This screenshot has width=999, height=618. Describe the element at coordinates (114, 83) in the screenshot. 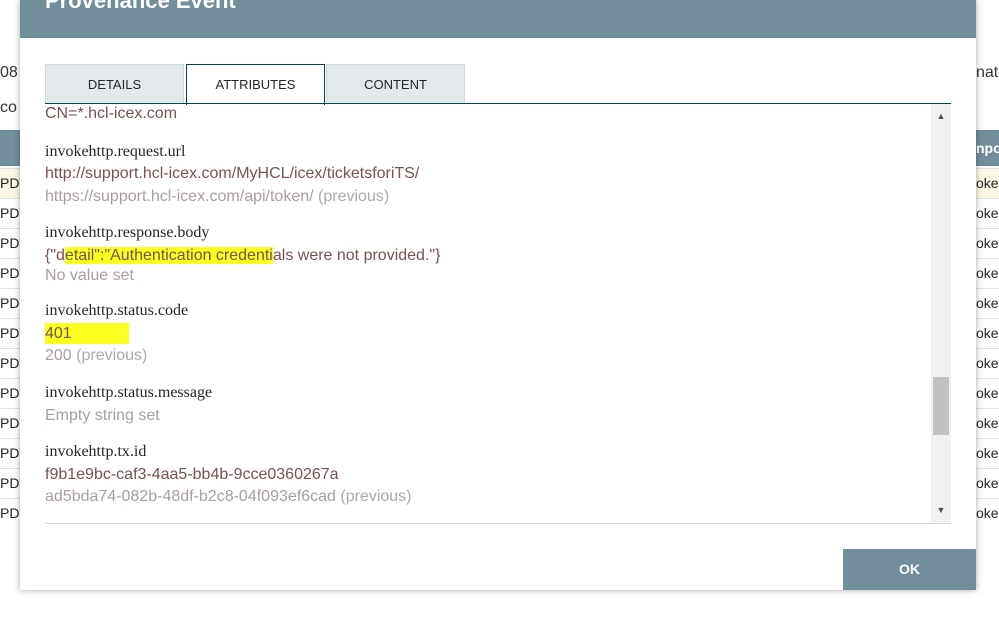

I see `tab-details: DETAILS` at that location.